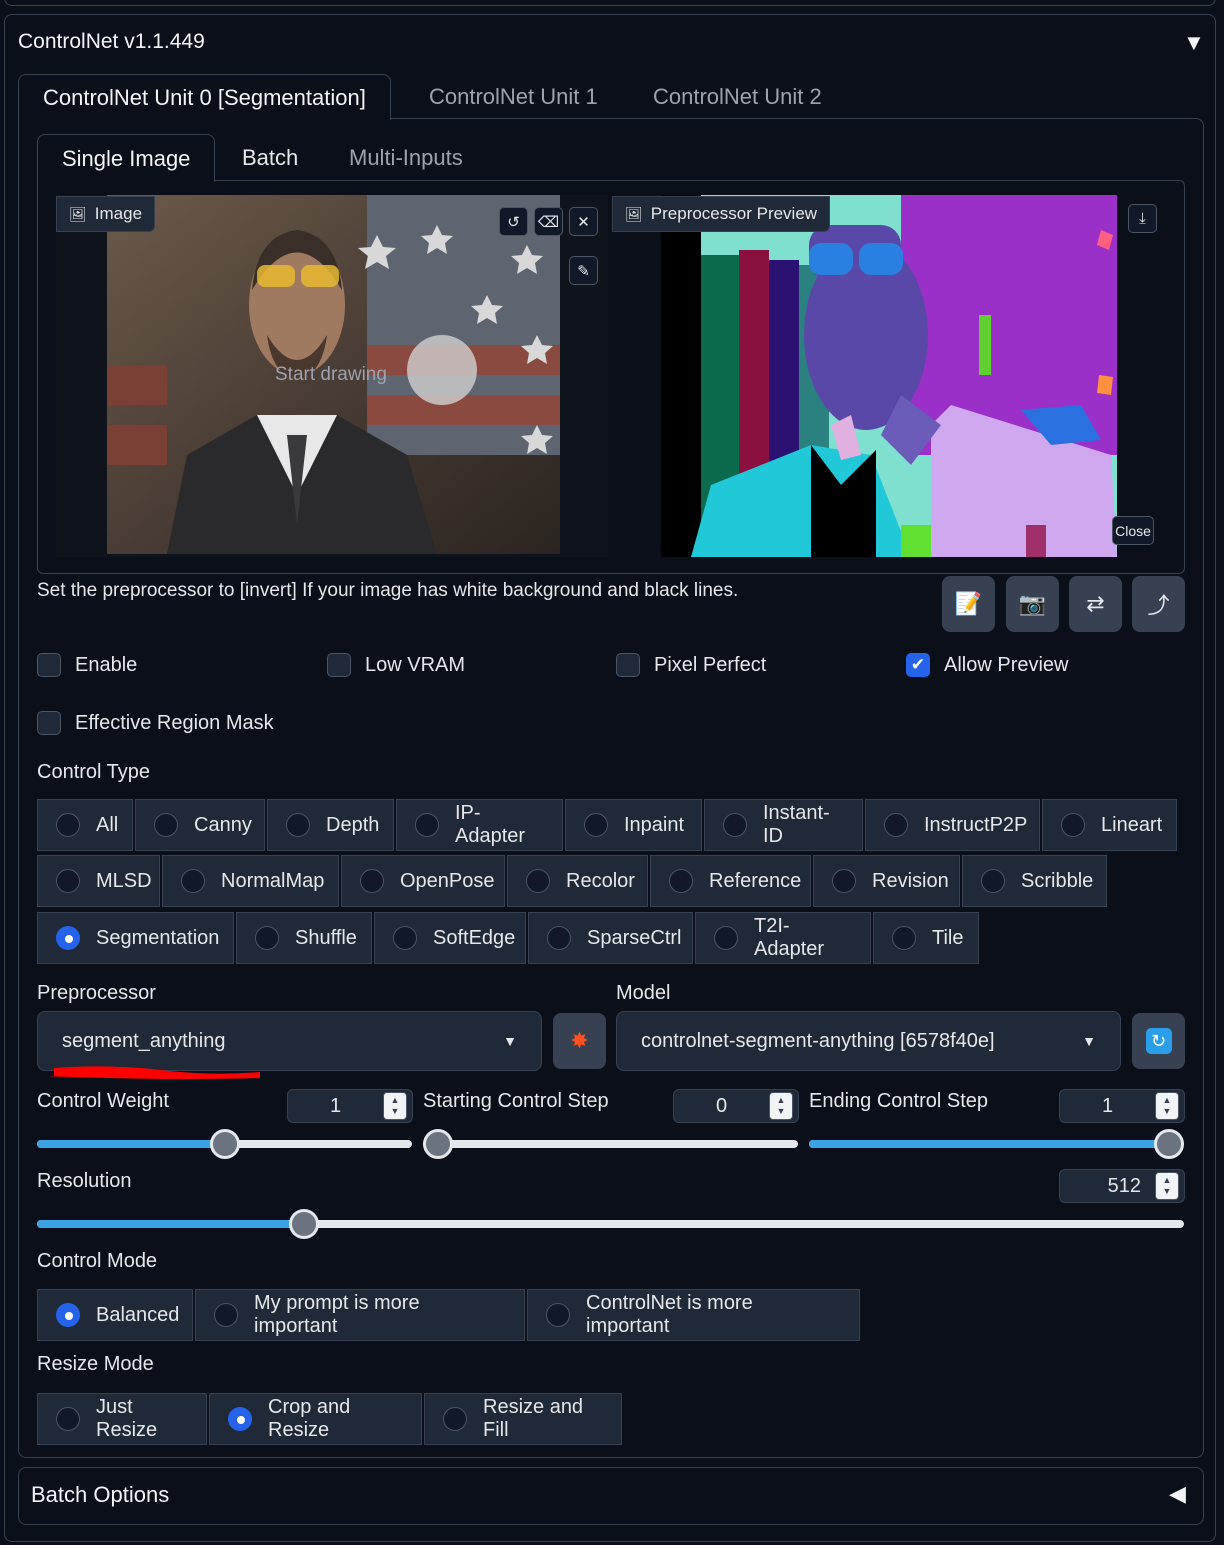 This screenshot has height=1545, width=1224. I want to click on control-type-normalmap: NormalMap, so click(250, 881).